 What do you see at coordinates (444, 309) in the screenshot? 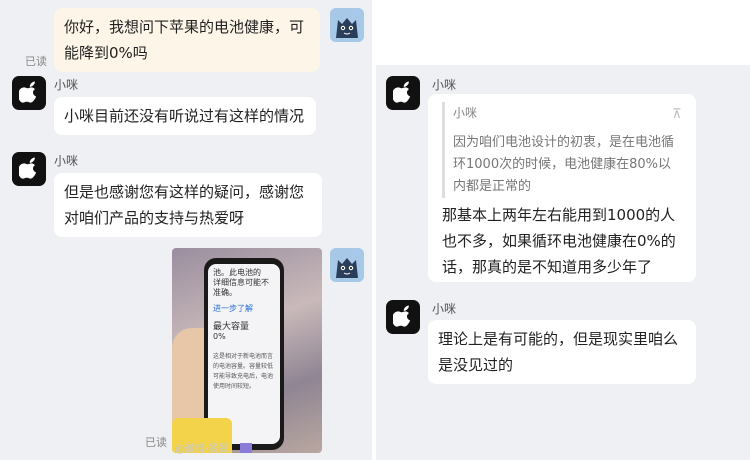
I see `agent-name-4: 小咪` at bounding box center [444, 309].